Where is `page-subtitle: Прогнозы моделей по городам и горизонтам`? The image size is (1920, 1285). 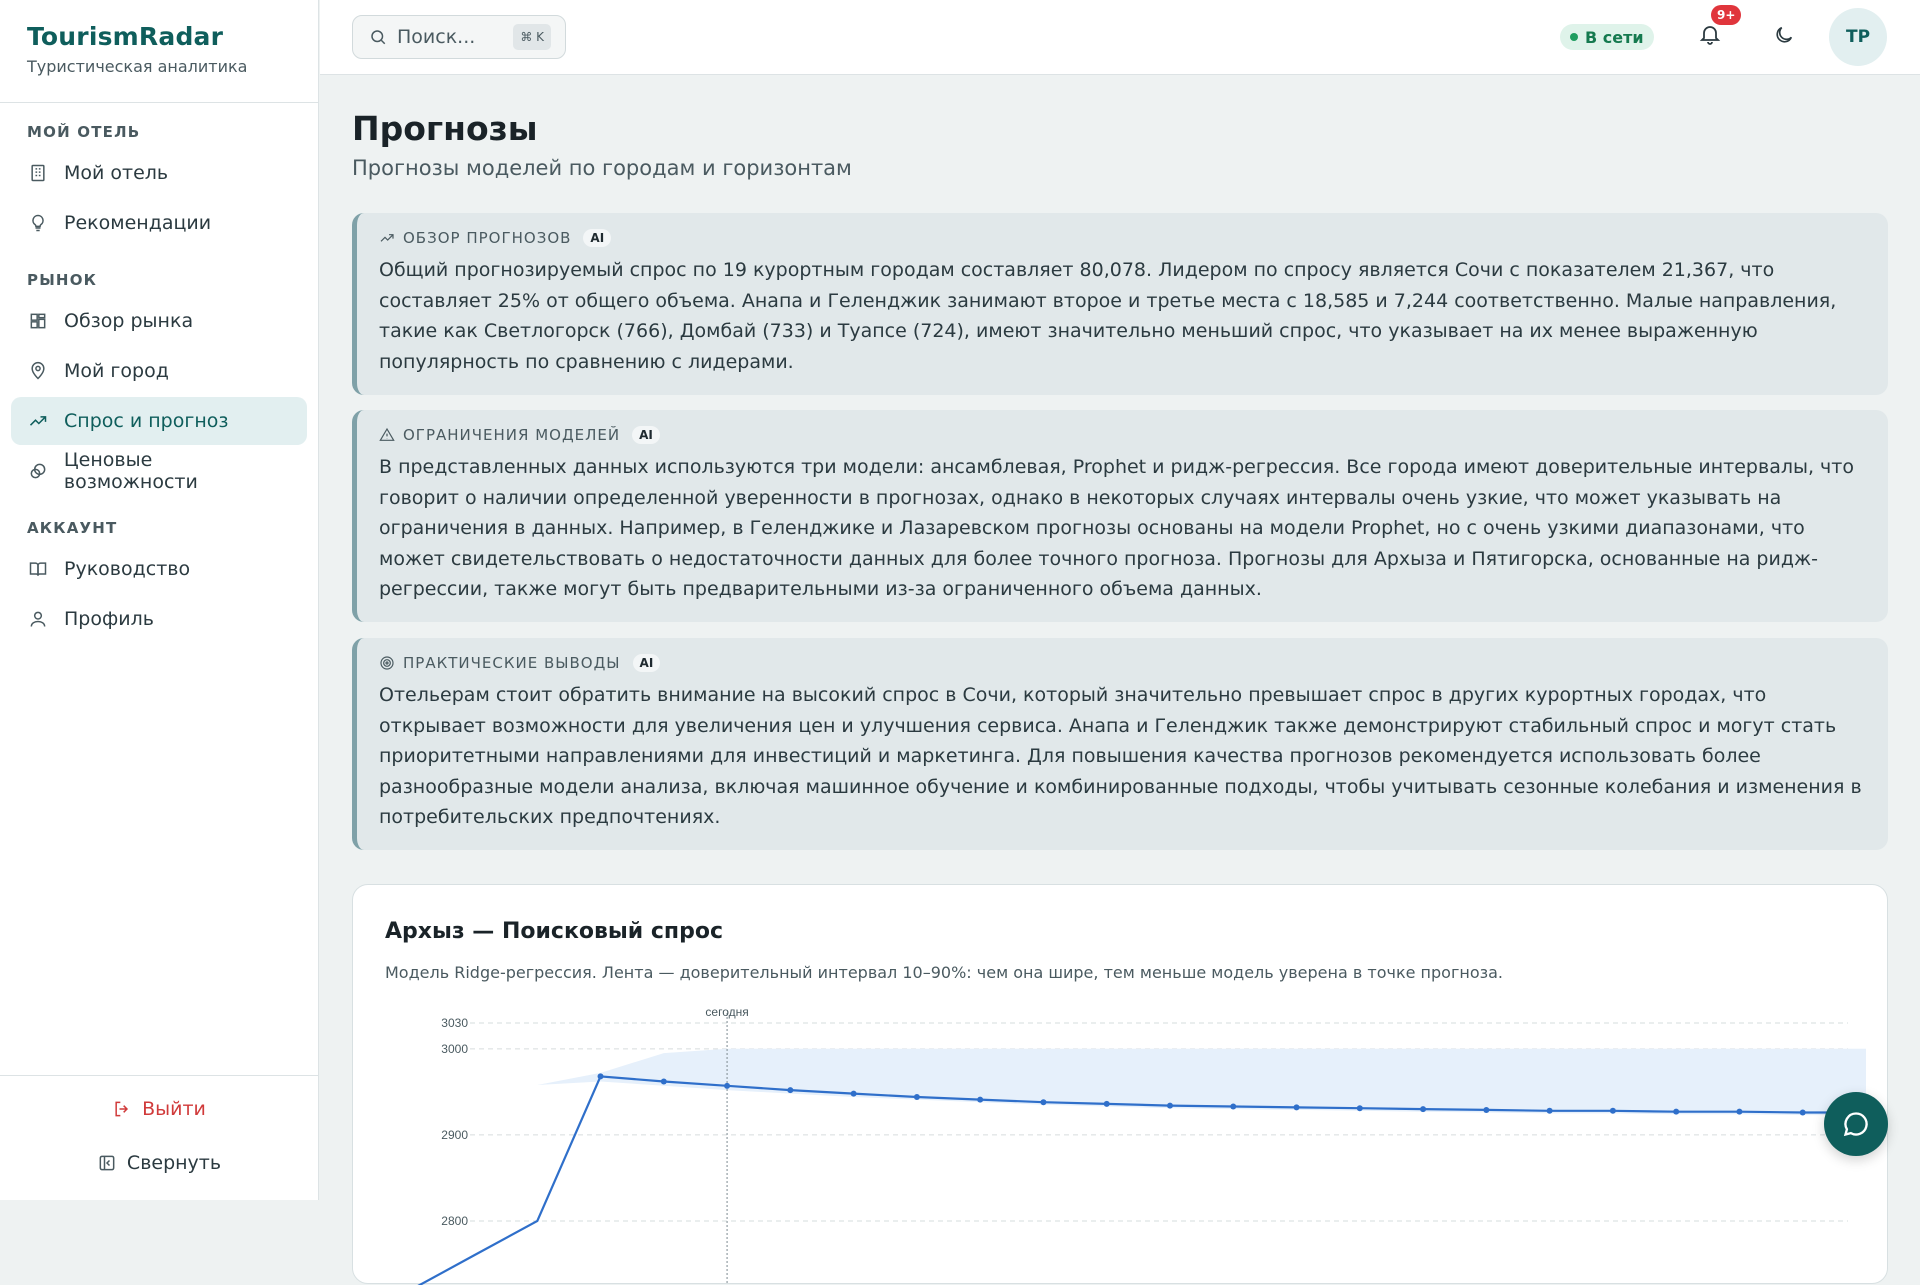 page-subtitle: Прогнозы моделей по городам и горизонтам is located at coordinates (602, 168).